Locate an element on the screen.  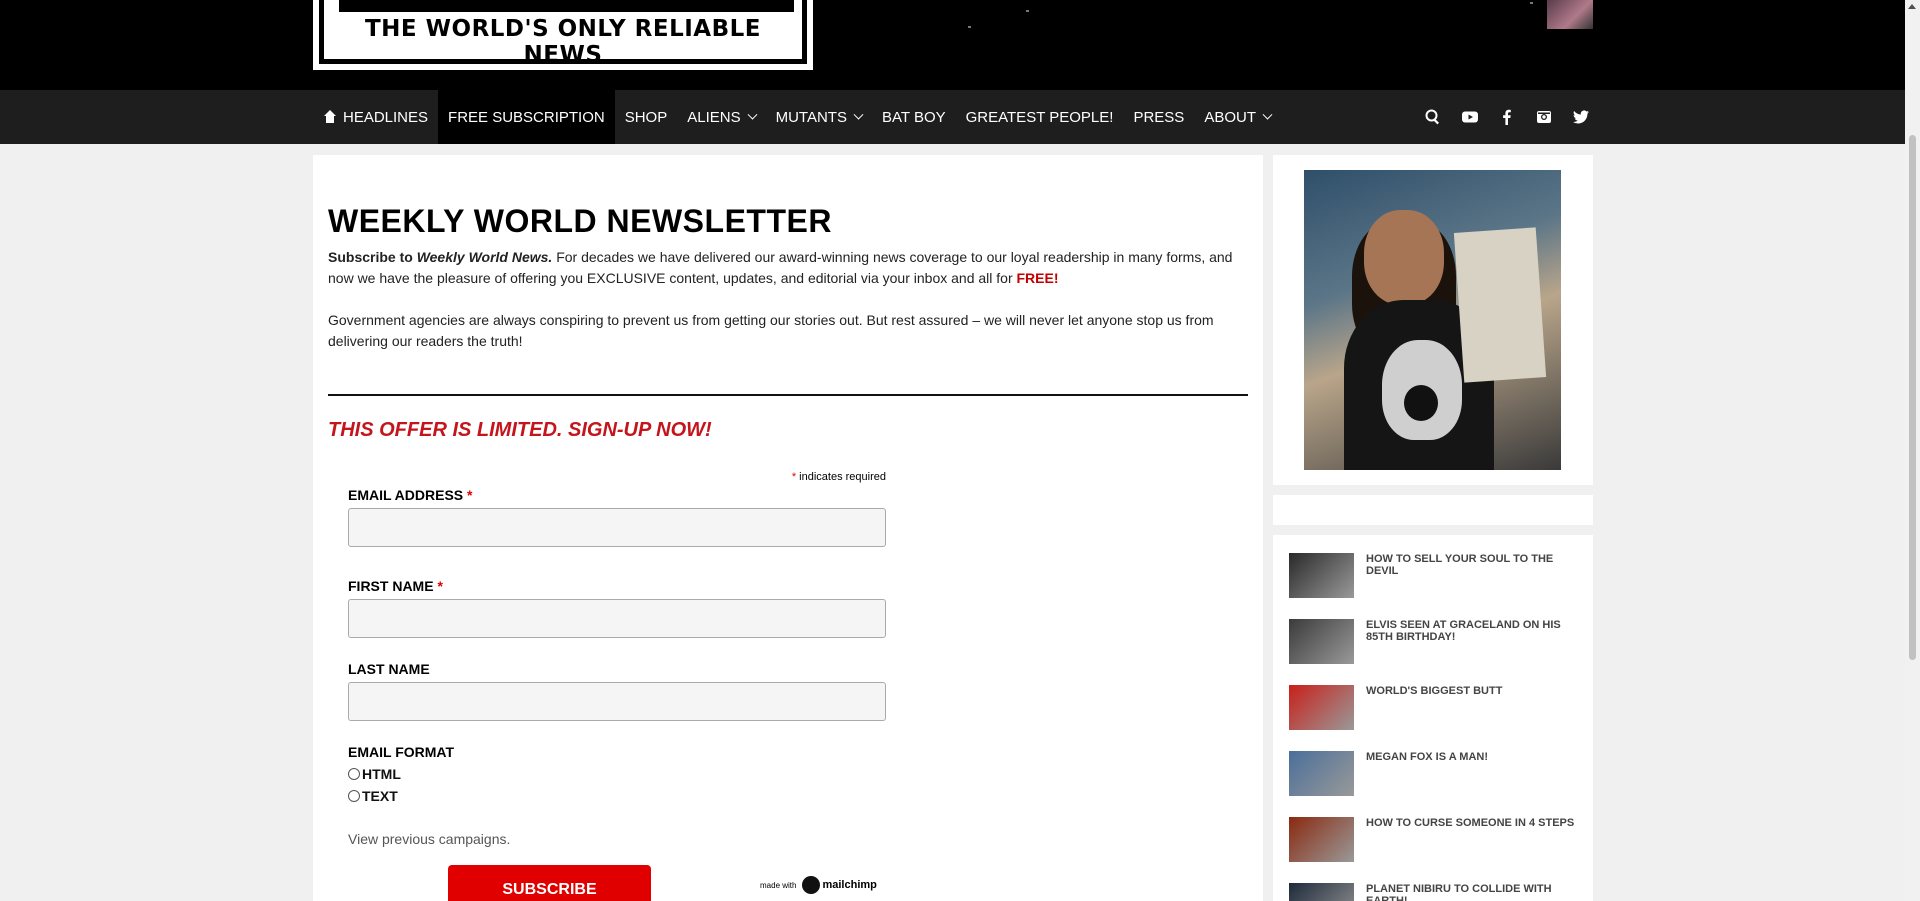
mailchimp-badge: made with mailchimp is located at coordinates (818, 885).